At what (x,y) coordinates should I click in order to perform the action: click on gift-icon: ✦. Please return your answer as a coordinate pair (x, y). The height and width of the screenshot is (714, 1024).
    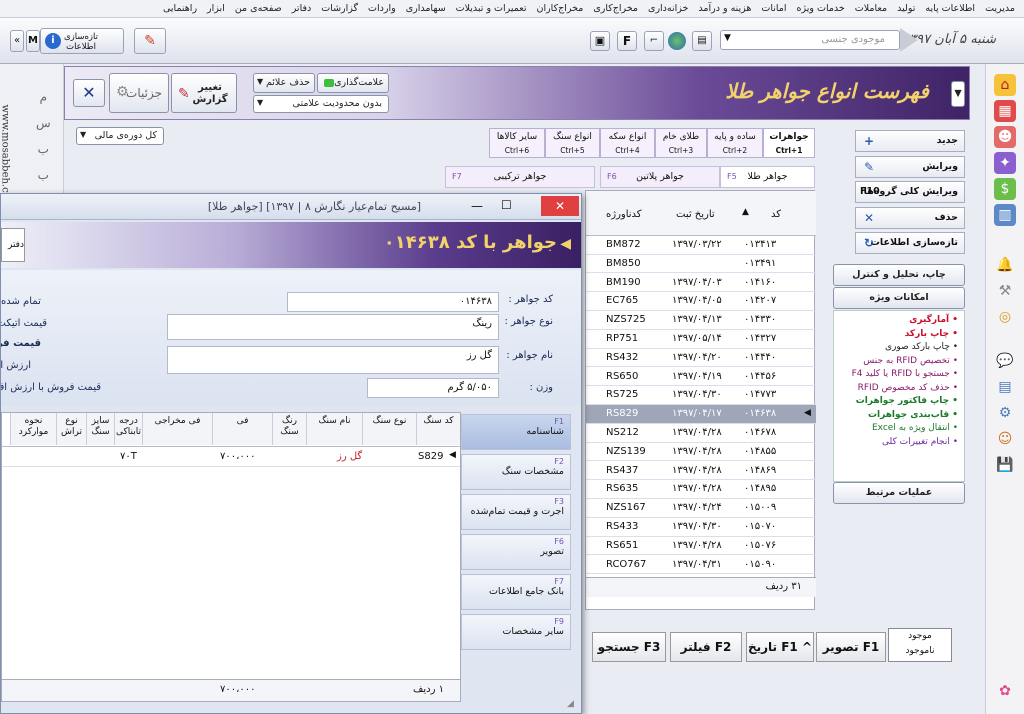
    Looking at the image, I should click on (1005, 163).